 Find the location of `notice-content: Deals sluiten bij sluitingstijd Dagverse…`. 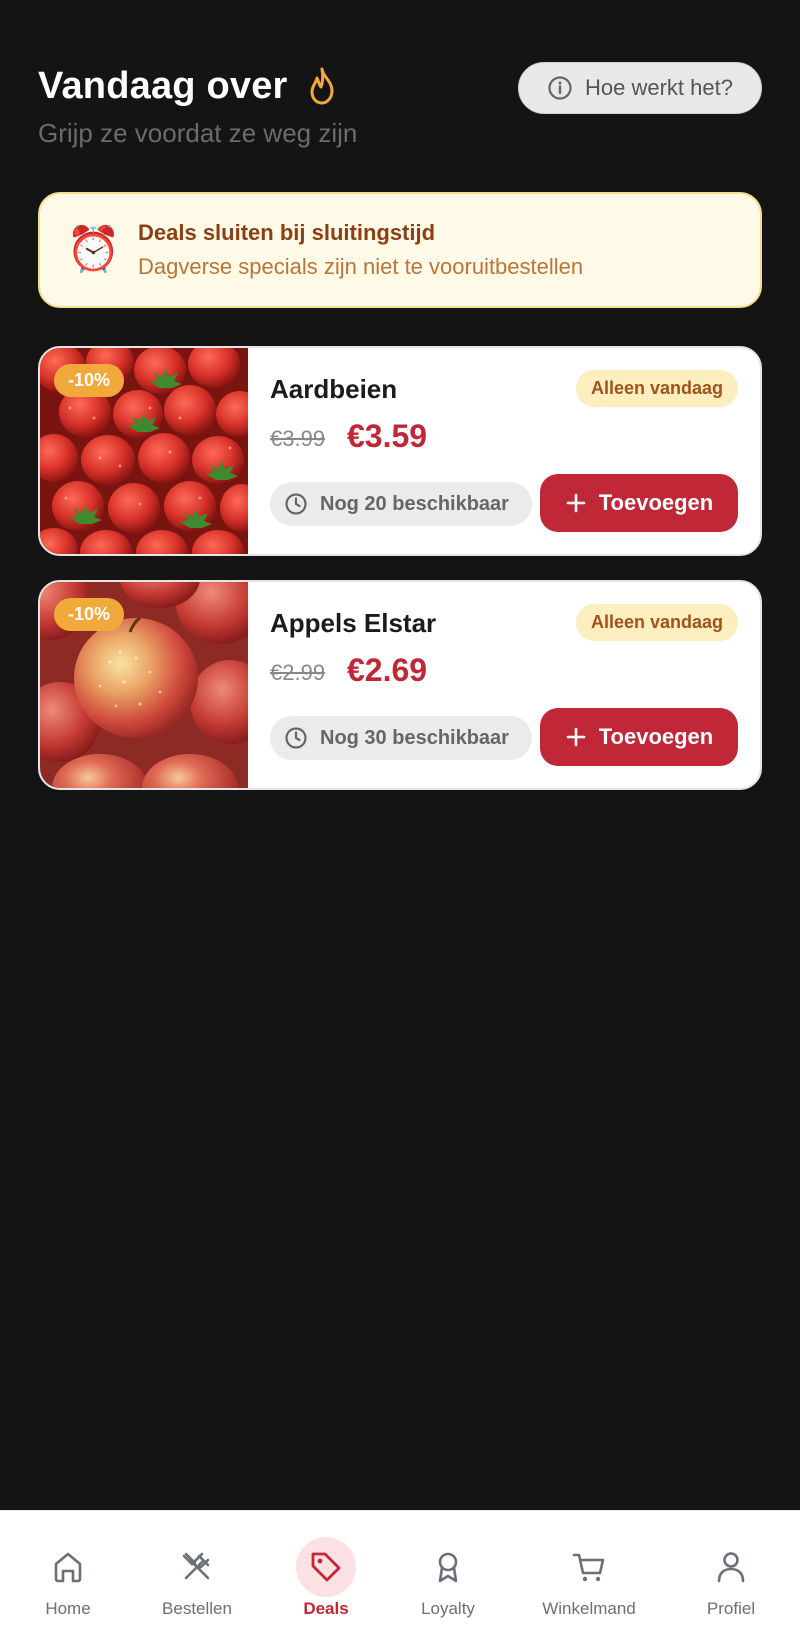

notice-content: Deals sluiten bij sluitingstijd Dagverse… is located at coordinates (360, 250).